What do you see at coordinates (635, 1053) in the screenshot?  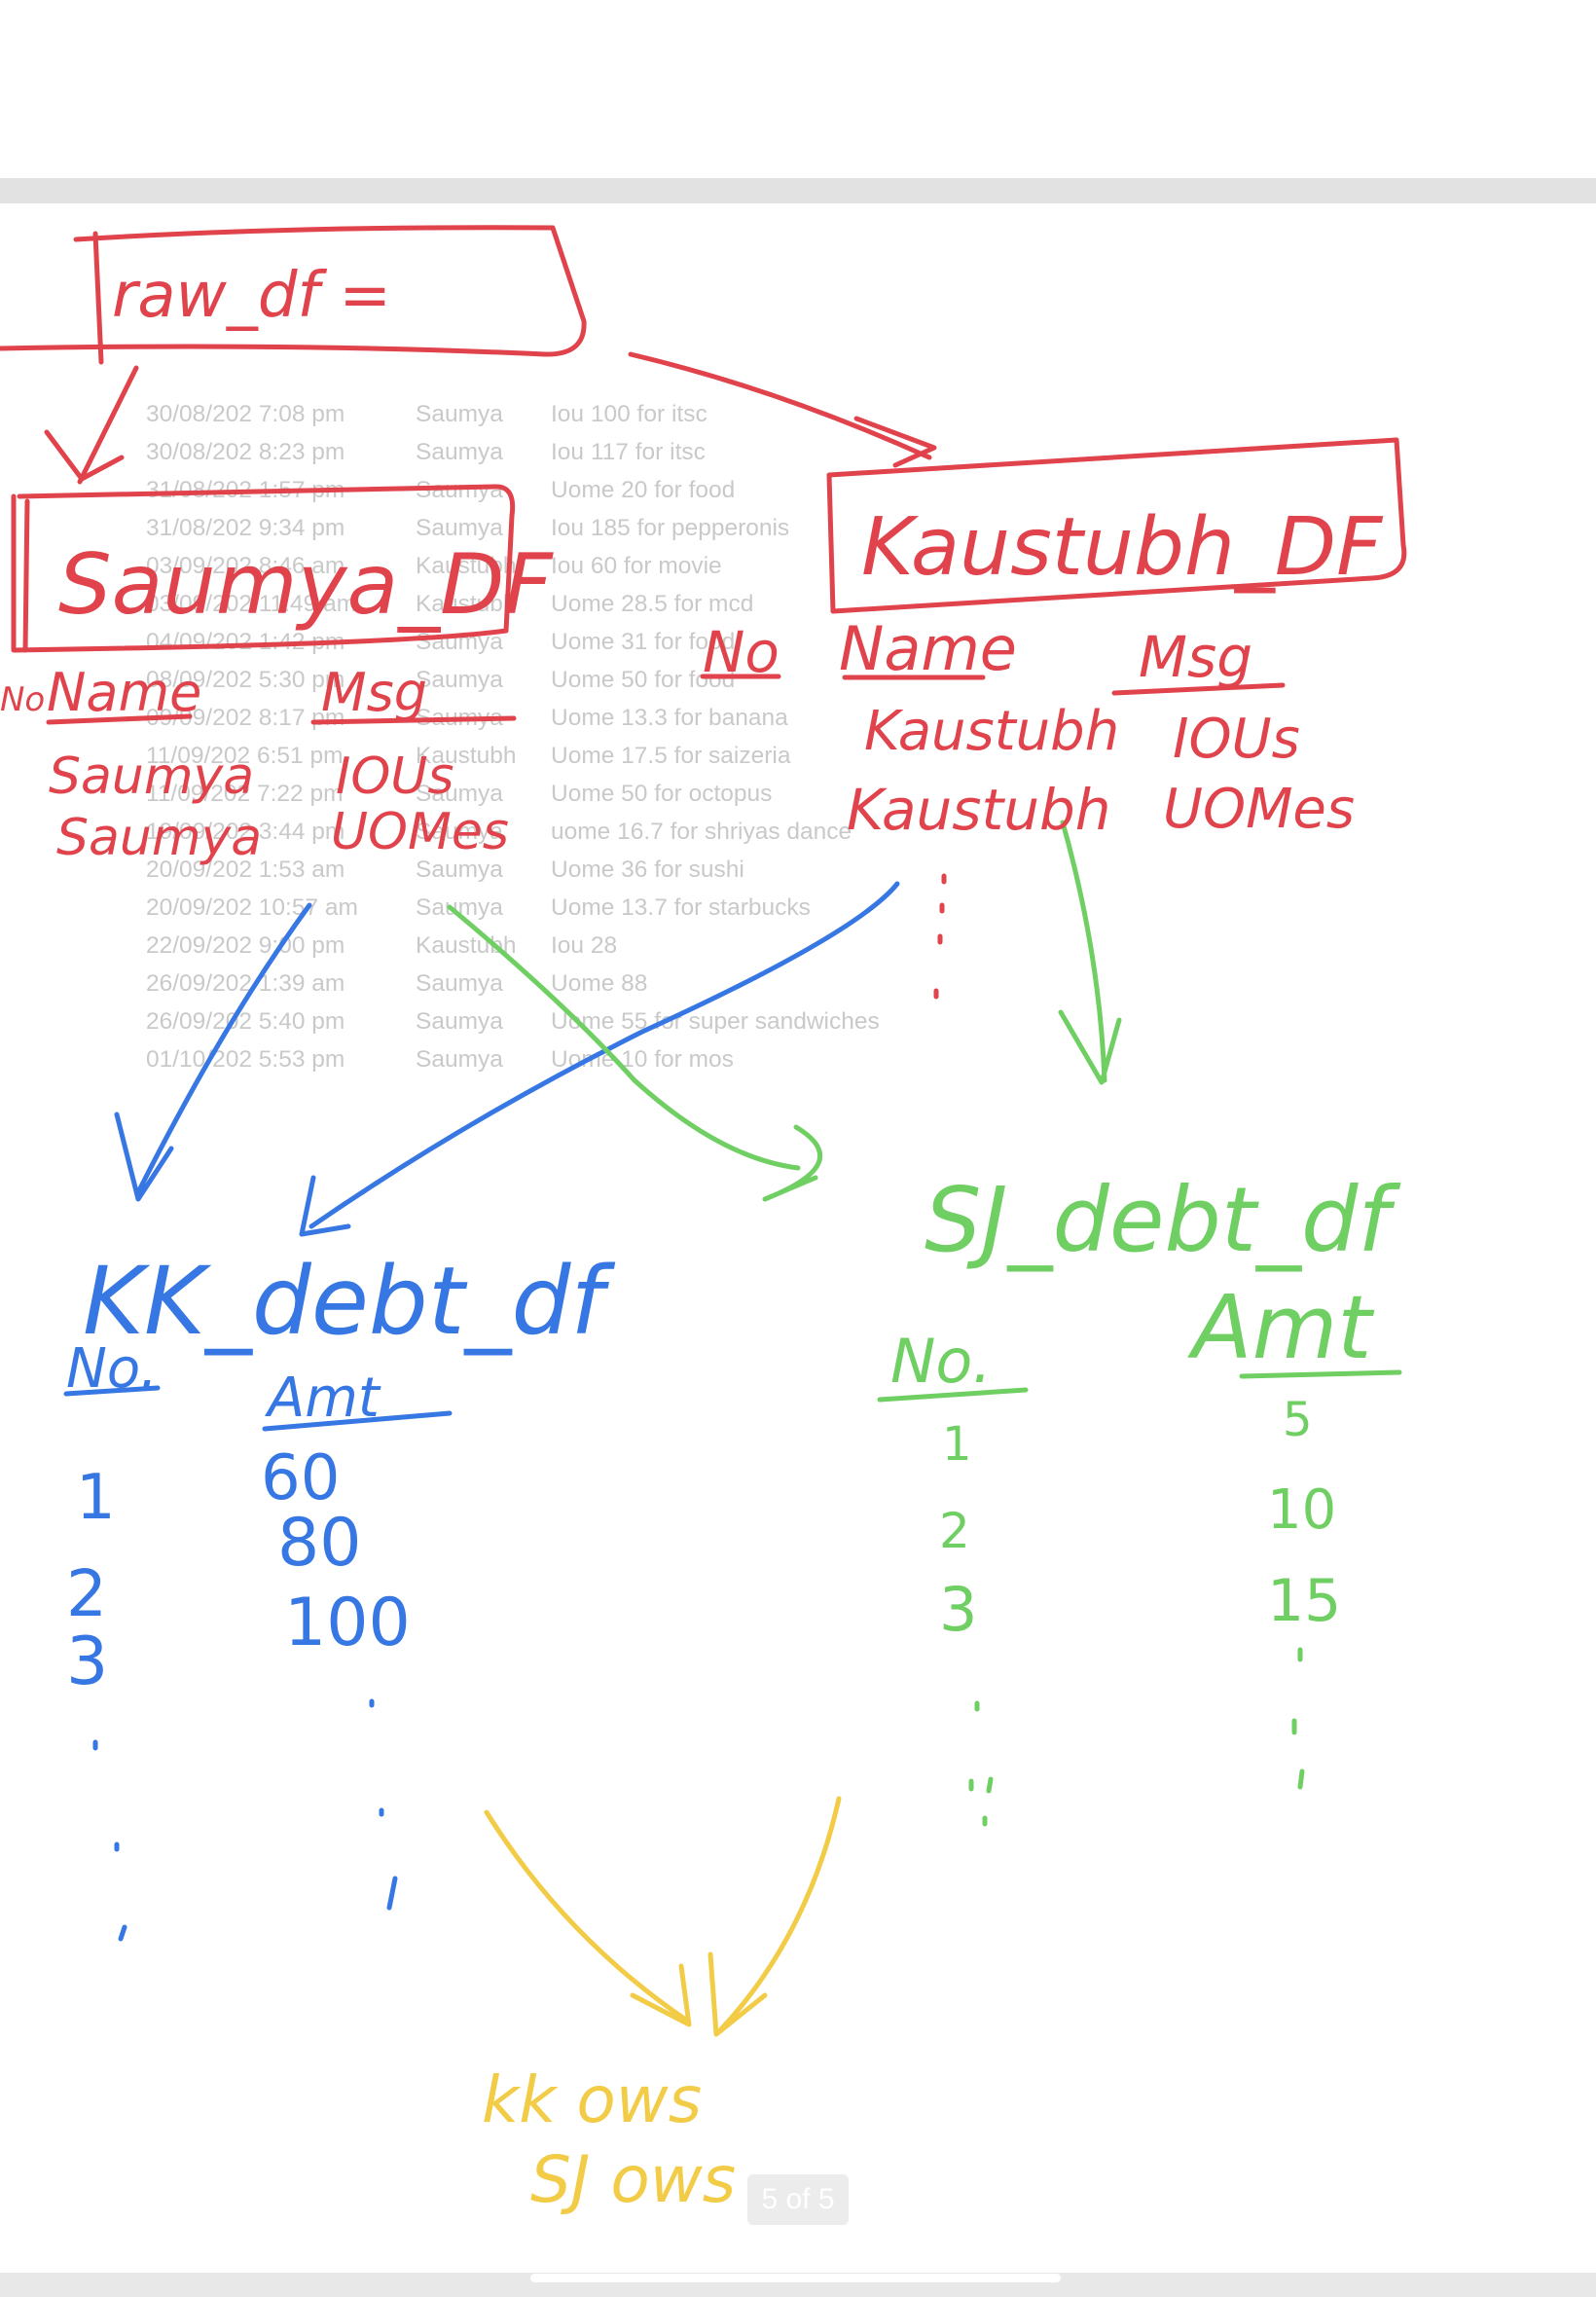 I see `arrow-saumya-to-sj` at bounding box center [635, 1053].